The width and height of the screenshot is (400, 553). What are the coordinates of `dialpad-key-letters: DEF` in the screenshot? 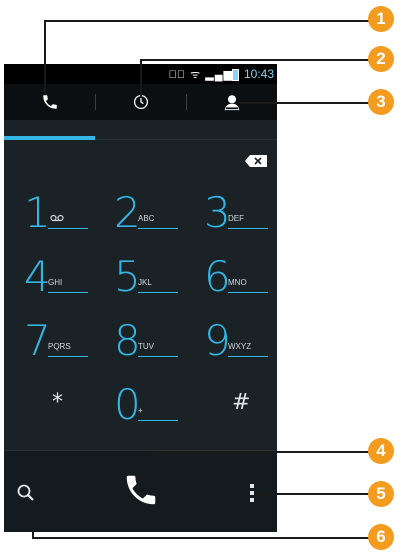 It's located at (236, 218).